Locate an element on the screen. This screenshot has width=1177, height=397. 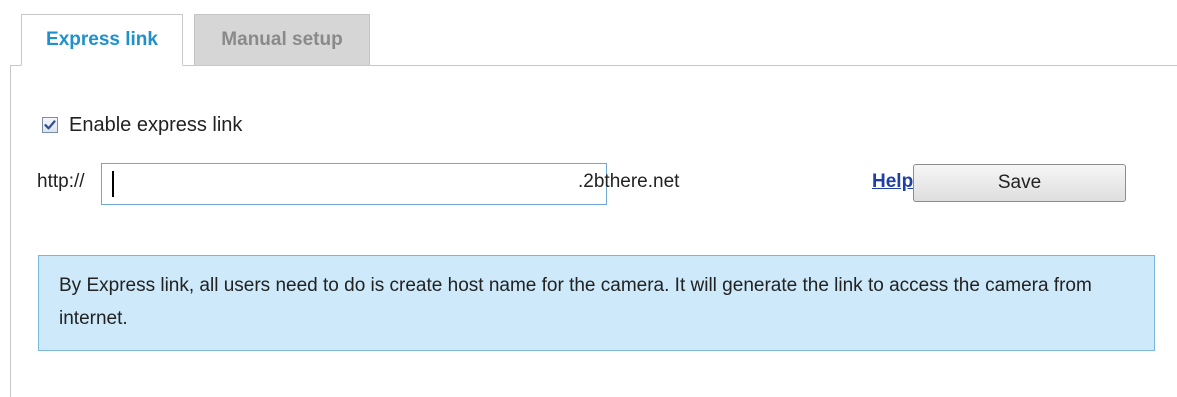
tab-divider is located at coordinates (593, 65).